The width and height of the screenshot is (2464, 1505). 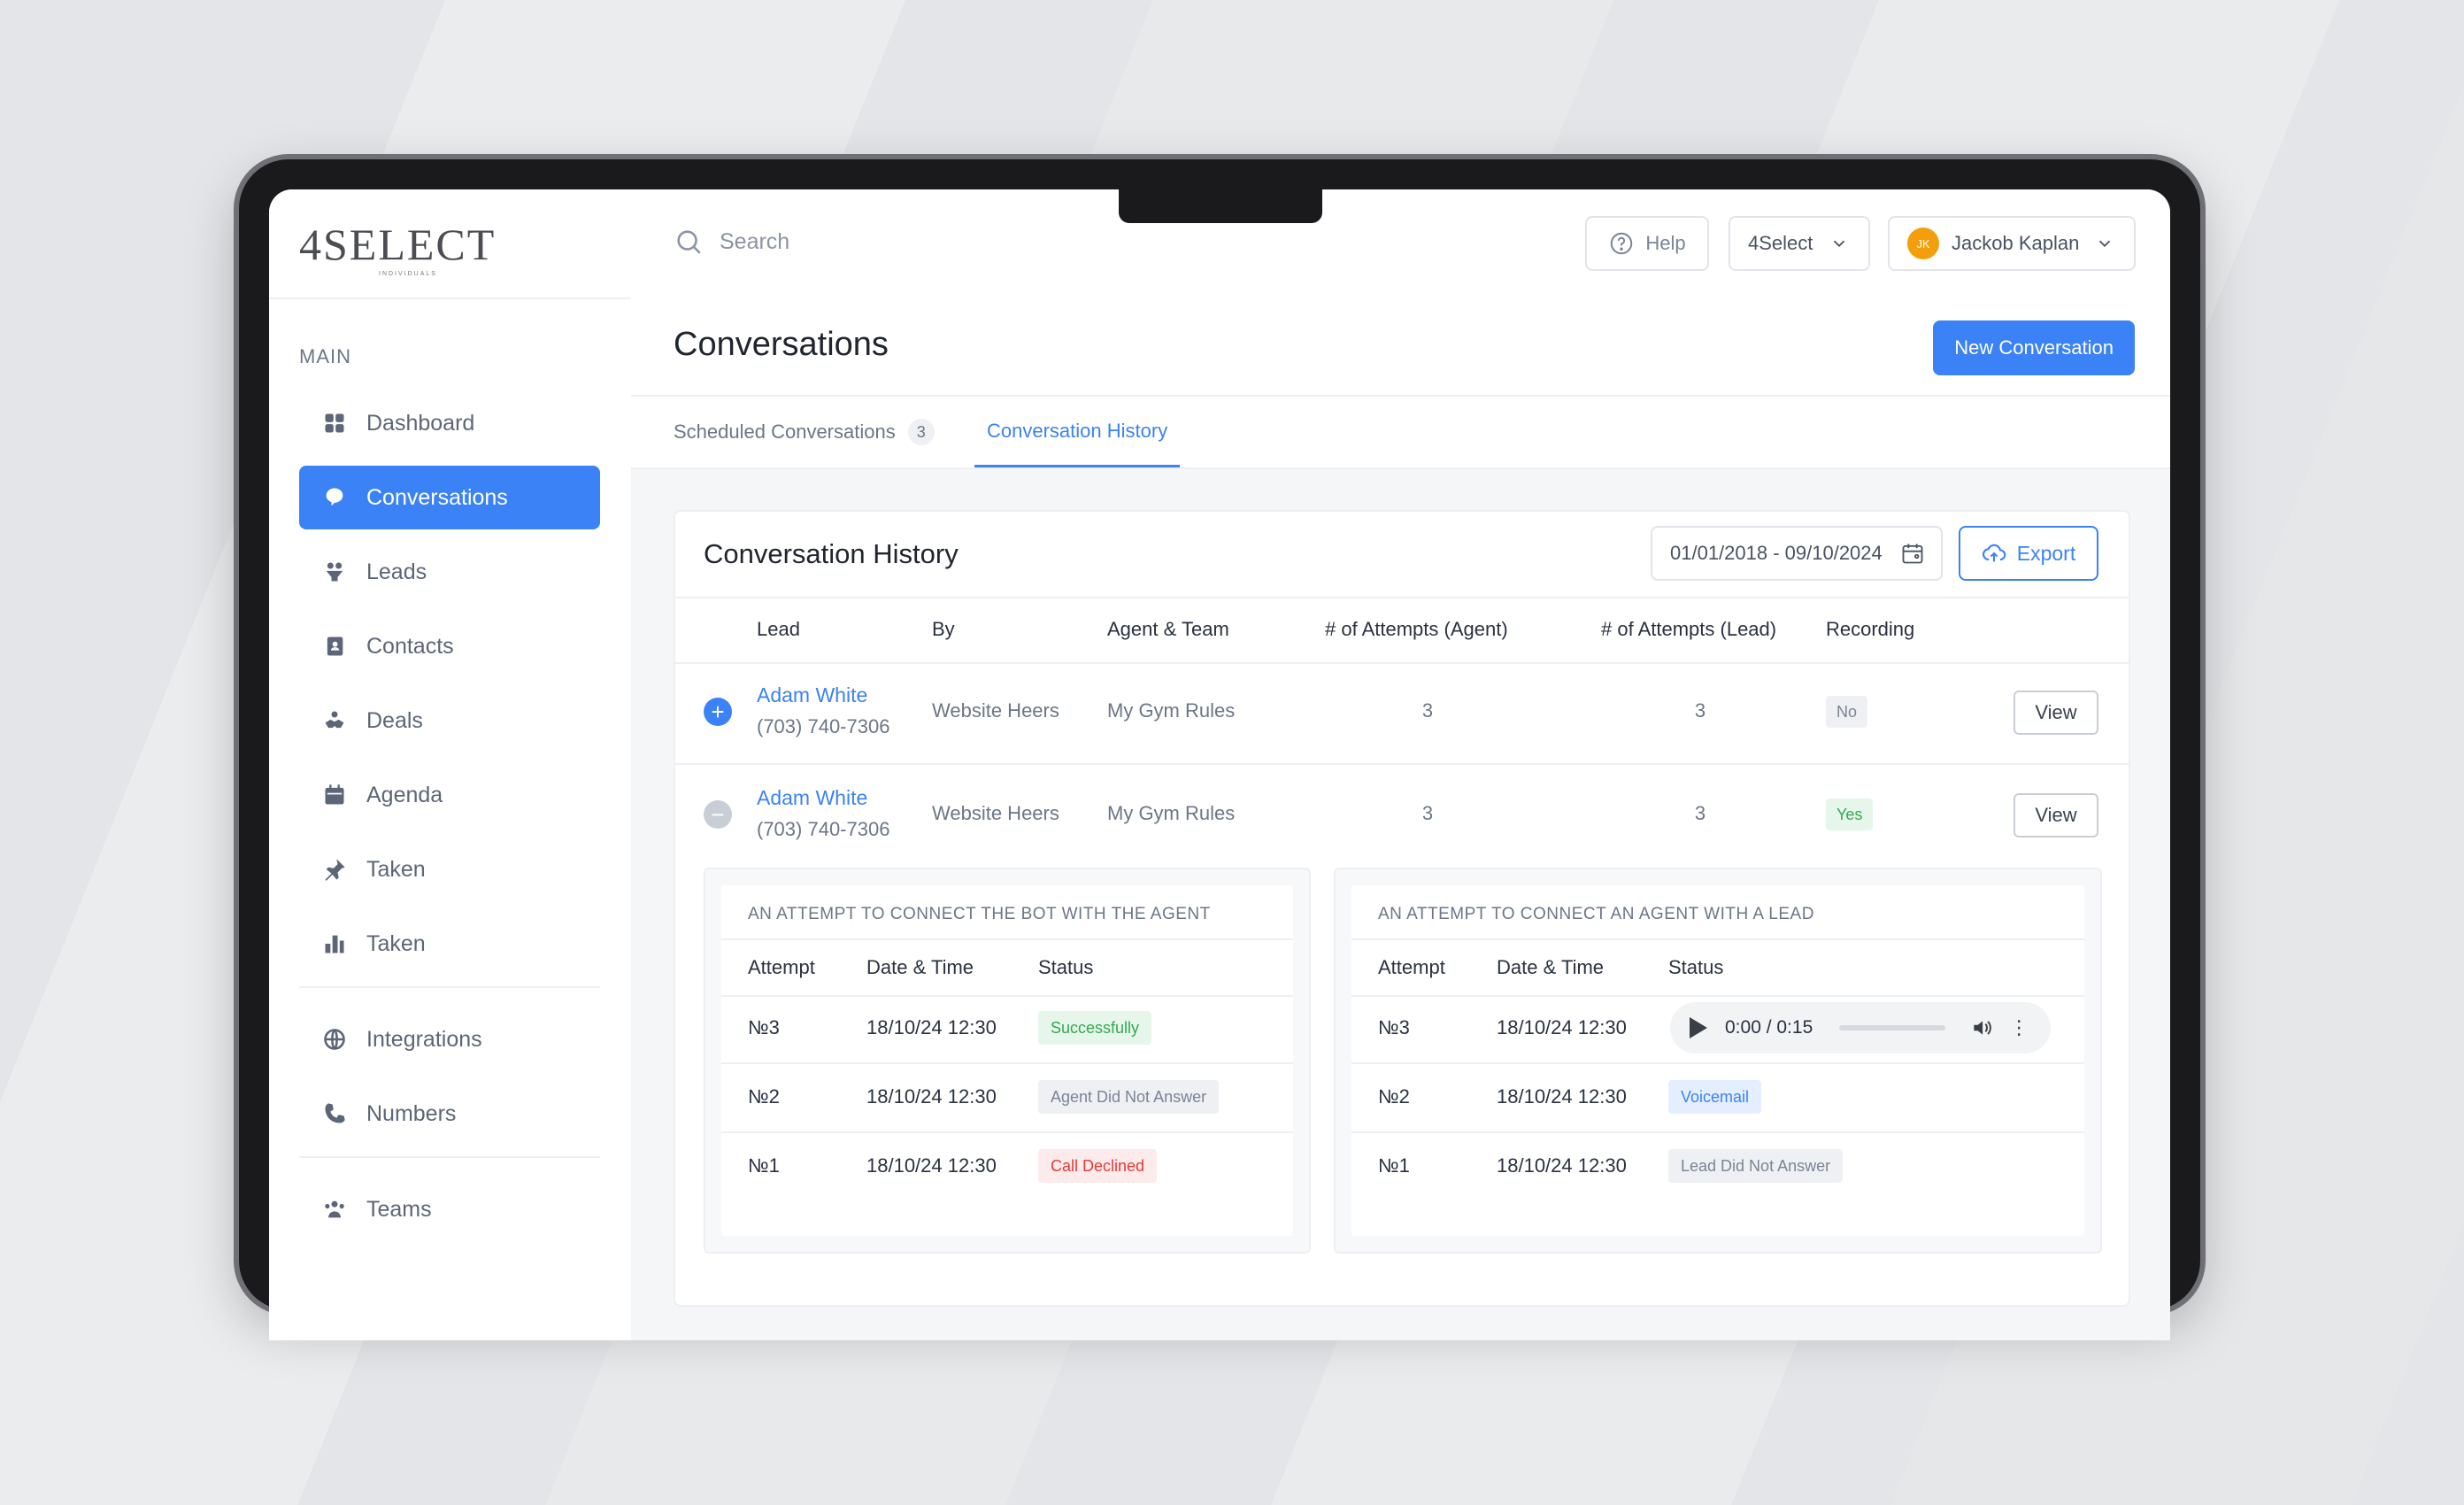 I want to click on expand-row-icon: +, so click(x=718, y=712).